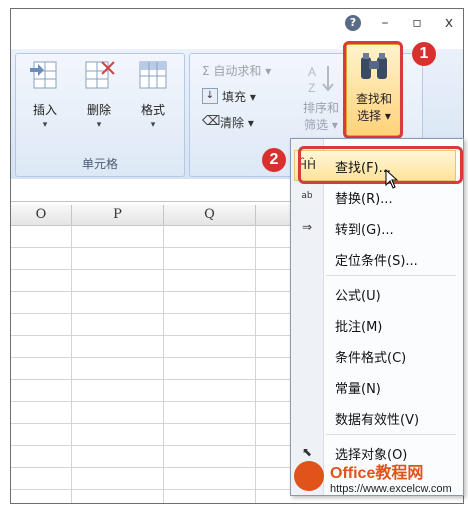 Image resolution: width=468 pixels, height=507 pixels. What do you see at coordinates (152, 110) in the screenshot?
I see `format-label: 格式` at bounding box center [152, 110].